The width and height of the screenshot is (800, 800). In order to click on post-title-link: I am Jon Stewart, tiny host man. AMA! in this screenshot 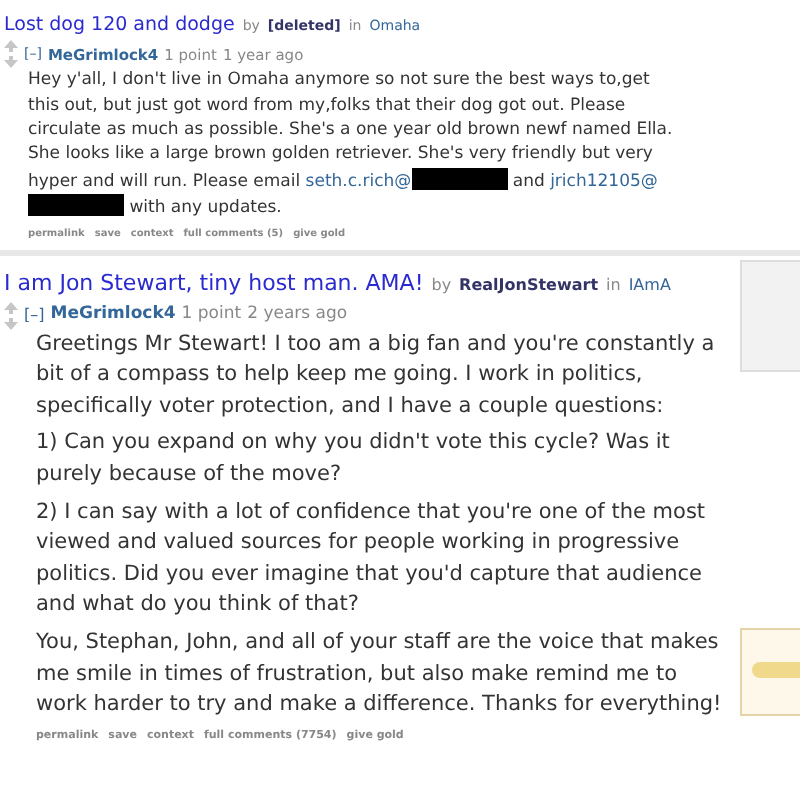, I will do `click(214, 285)`.